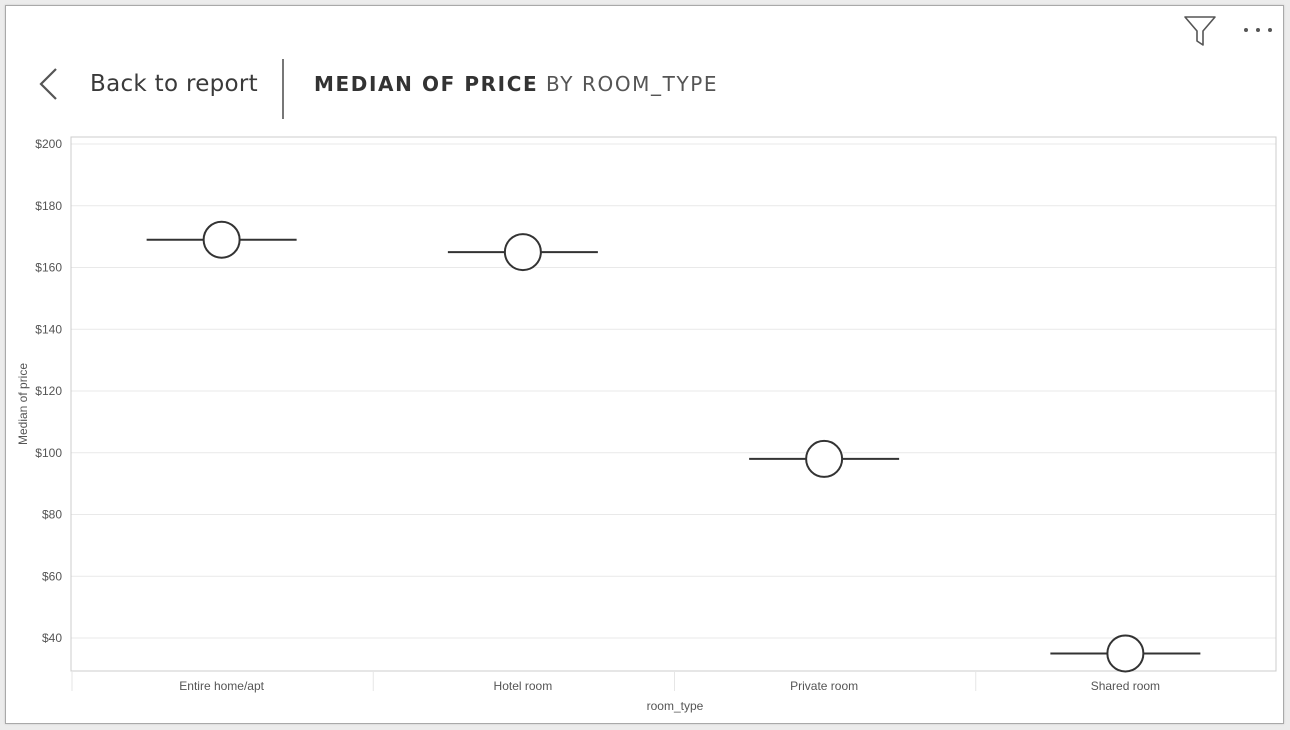 Image resolution: width=1290 pixels, height=730 pixels. What do you see at coordinates (48, 144) in the screenshot?
I see `y-tick-label: $200` at bounding box center [48, 144].